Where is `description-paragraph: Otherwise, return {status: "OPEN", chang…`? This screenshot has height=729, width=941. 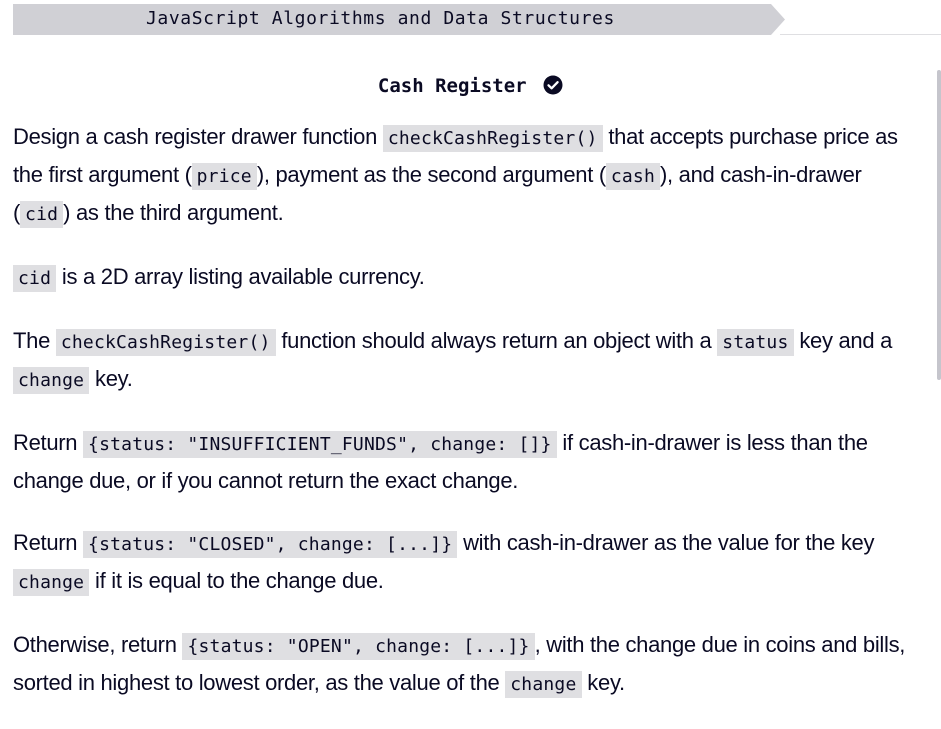 description-paragraph: Otherwise, return {status: "OPEN", chang… is located at coordinates (468, 665).